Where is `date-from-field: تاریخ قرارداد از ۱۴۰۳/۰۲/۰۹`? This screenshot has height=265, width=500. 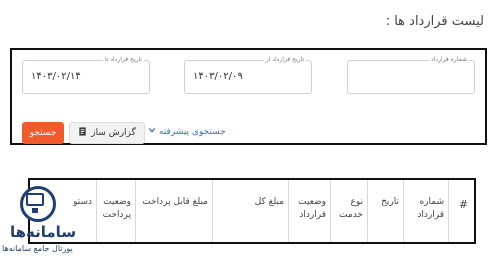
date-from-field: تاریخ قرارداد از ۱۴۰۳/۰۲/۰۹ is located at coordinates (248, 75).